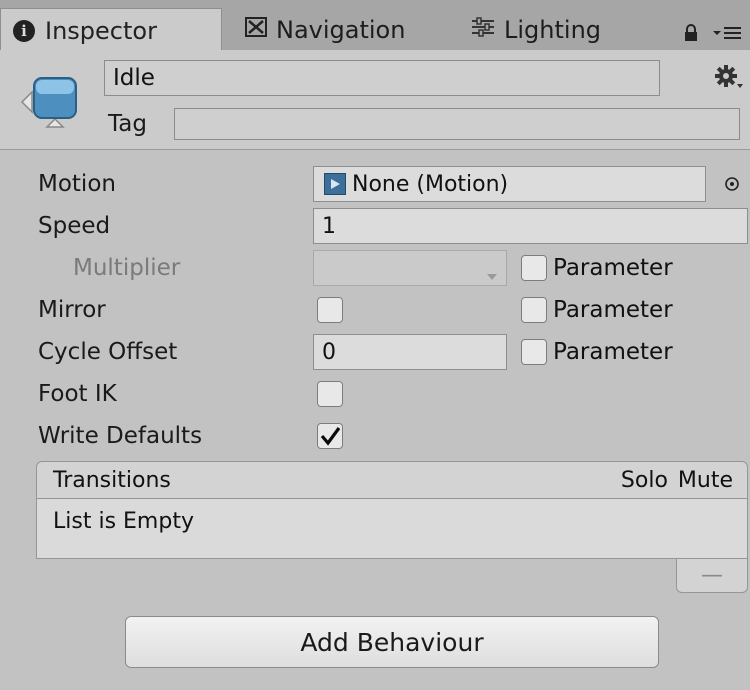  I want to click on settings-gear-icon, so click(729, 80).